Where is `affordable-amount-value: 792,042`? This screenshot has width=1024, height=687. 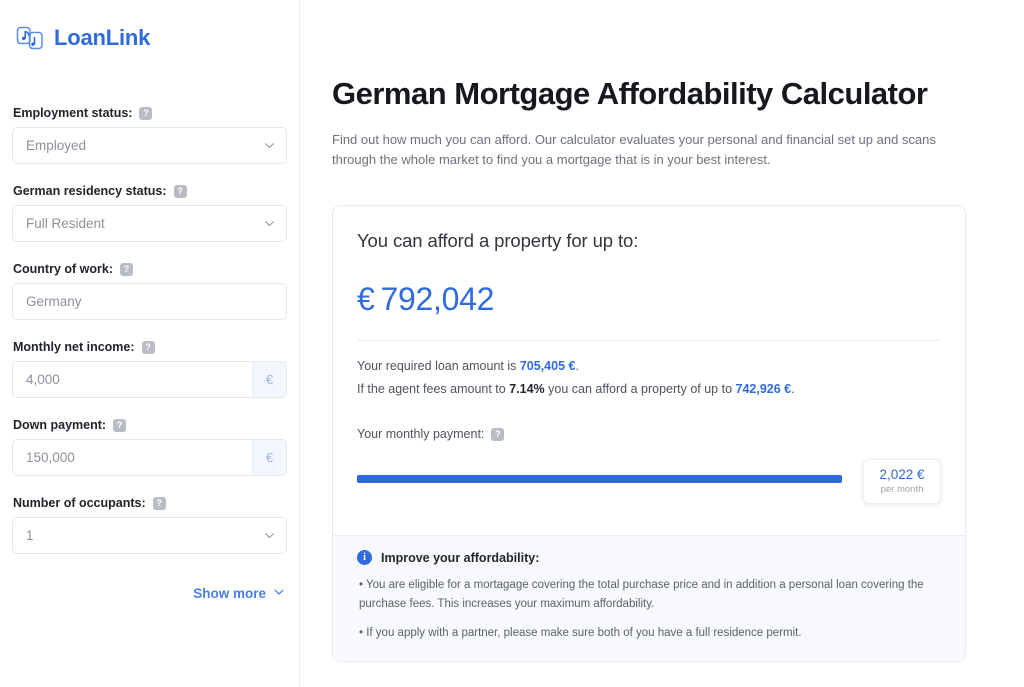 affordable-amount-value: 792,042 is located at coordinates (437, 298).